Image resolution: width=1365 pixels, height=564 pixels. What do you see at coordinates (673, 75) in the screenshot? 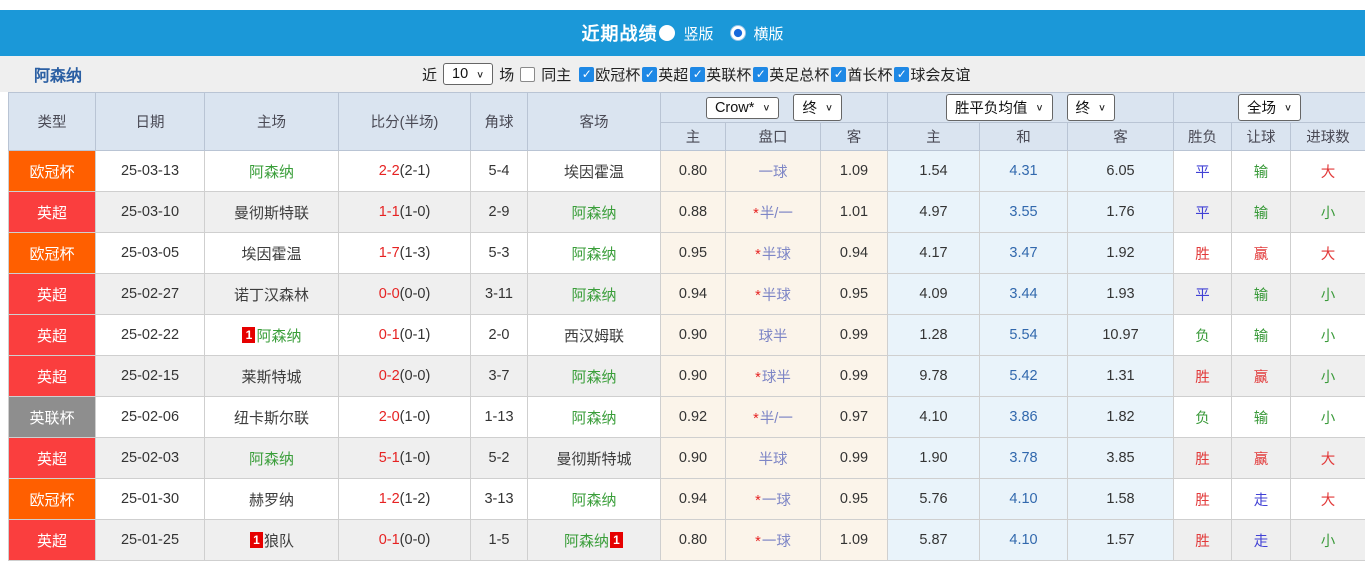
I see `checkbox-label: 英超` at bounding box center [673, 75].